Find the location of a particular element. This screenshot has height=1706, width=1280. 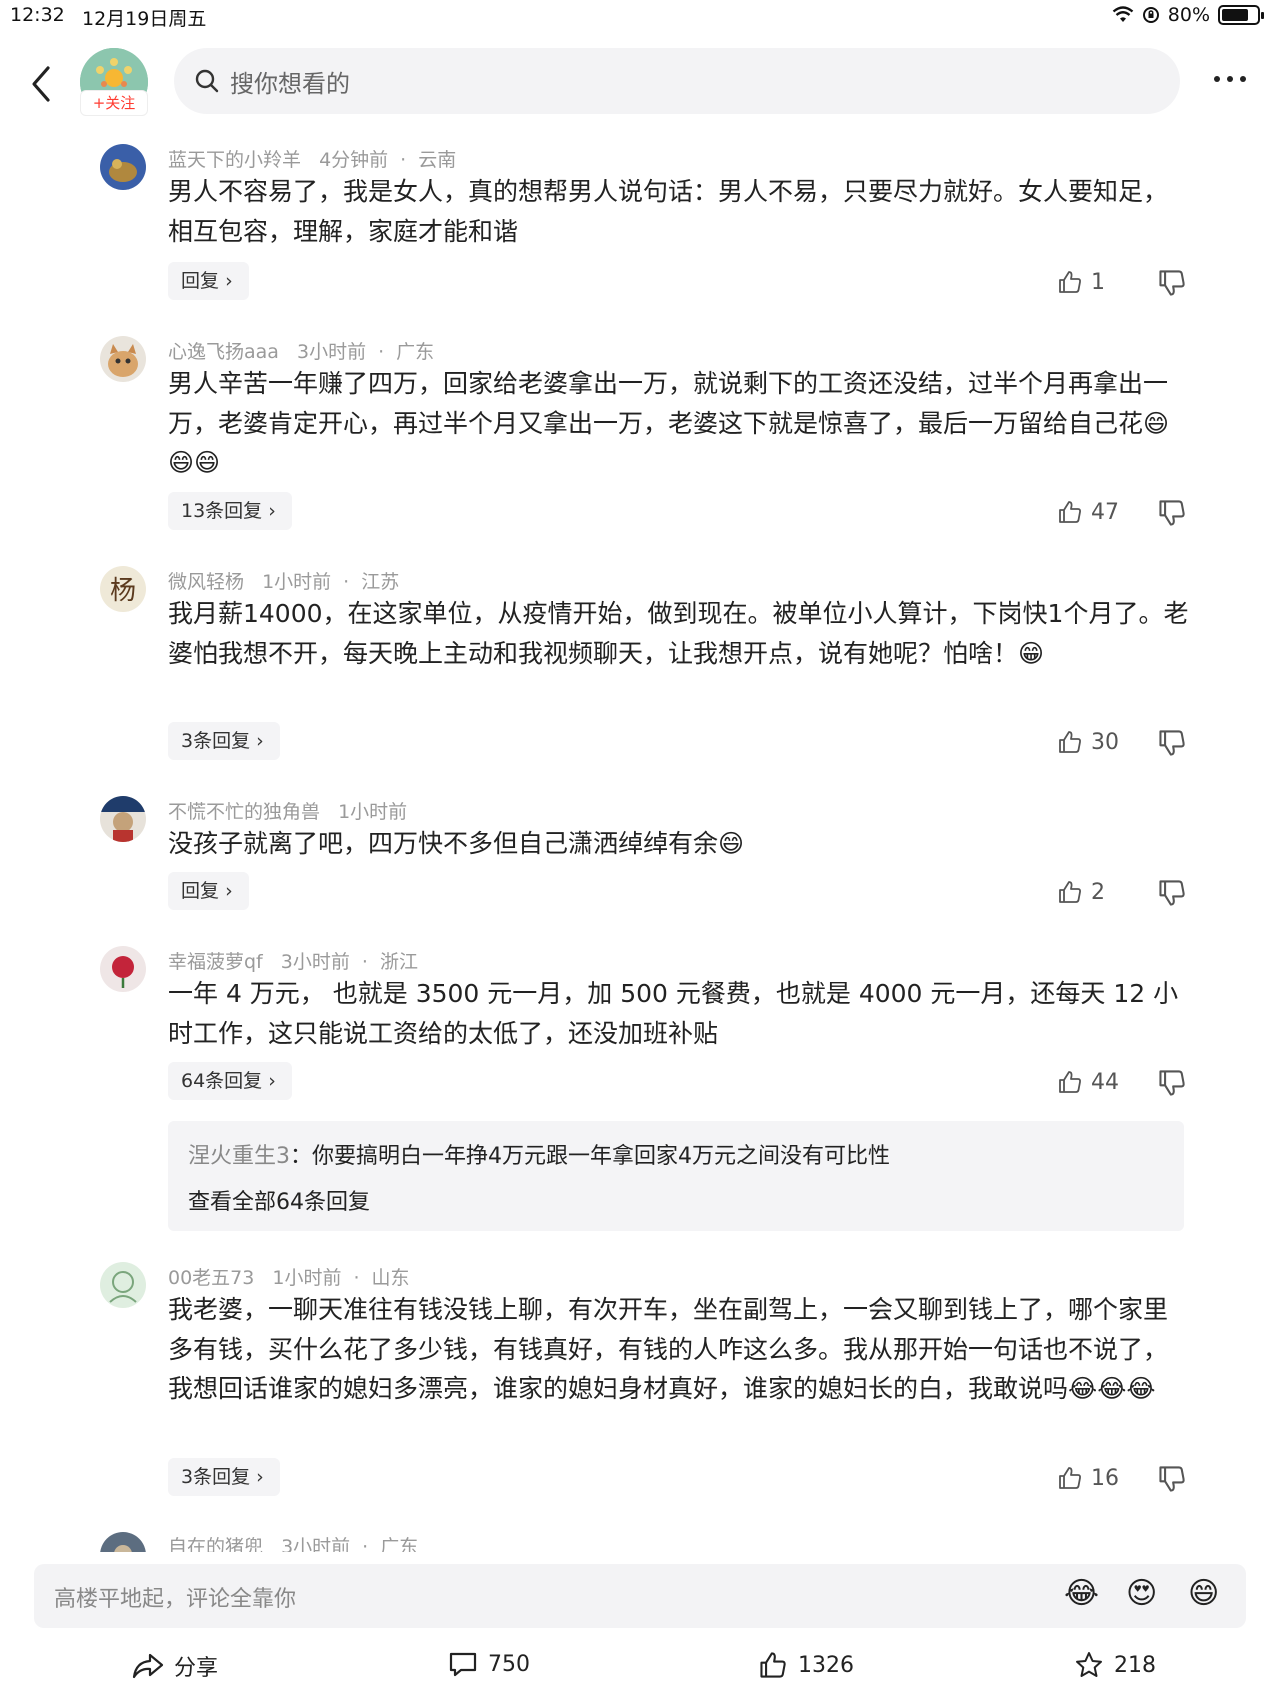

view-all-replies-link: 查看全部64条回复 is located at coordinates (279, 1200).